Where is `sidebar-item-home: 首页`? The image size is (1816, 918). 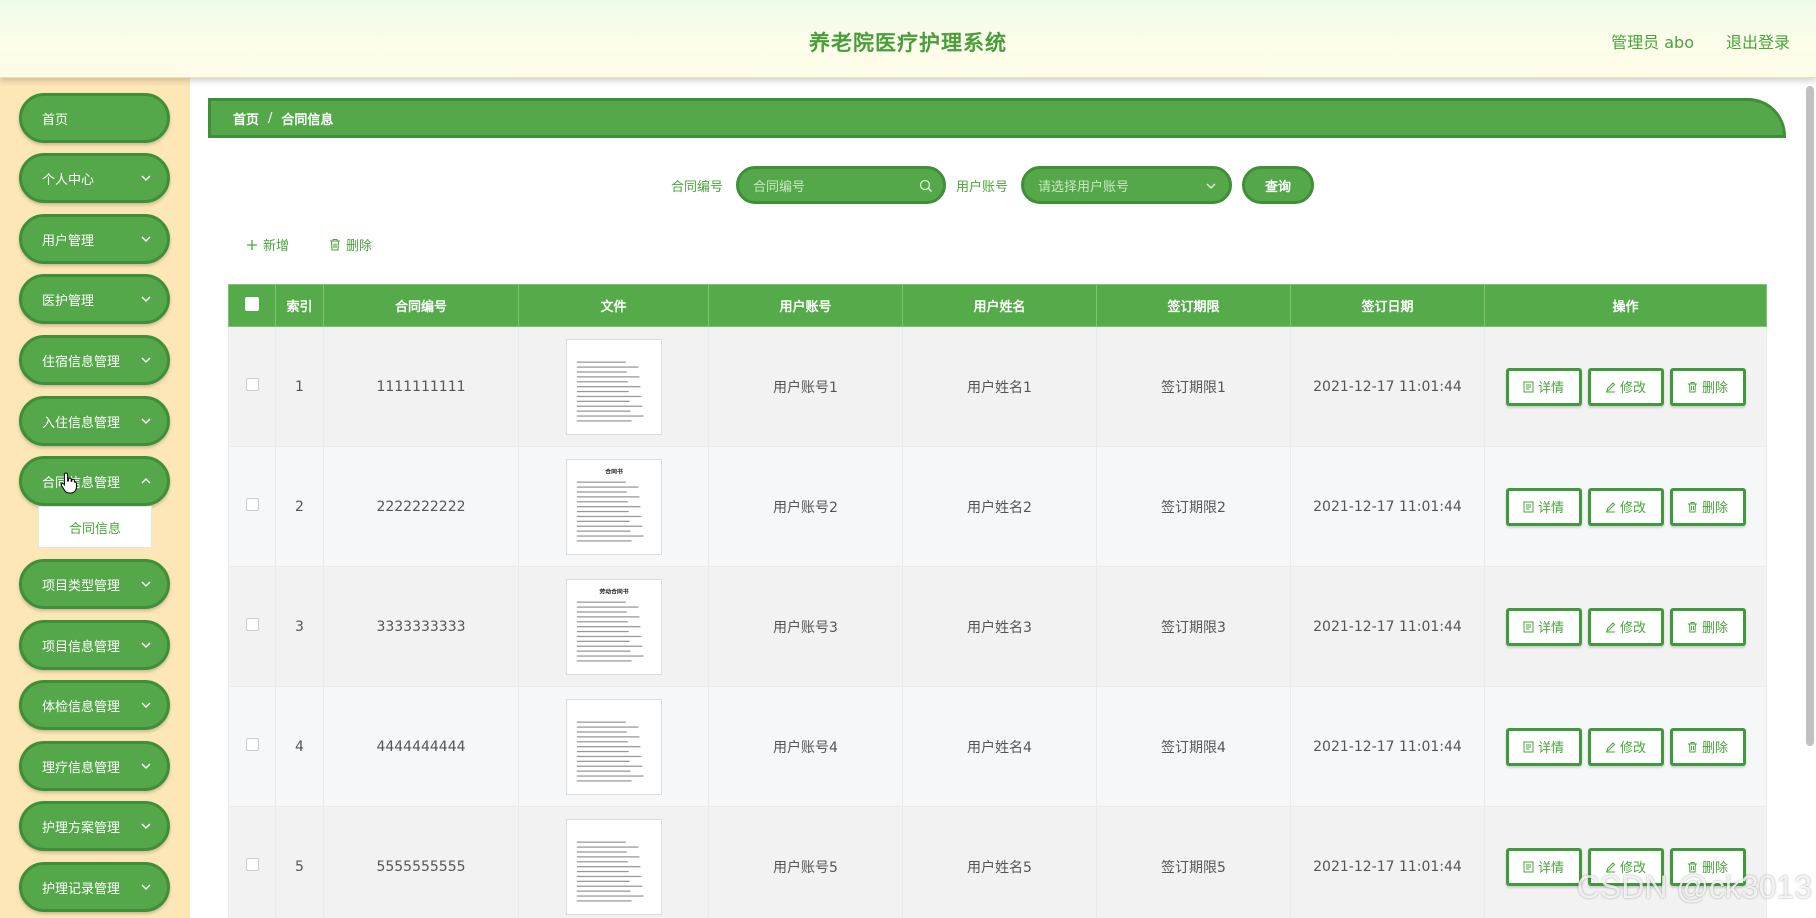
sidebar-item-home: 首页 is located at coordinates (94, 118).